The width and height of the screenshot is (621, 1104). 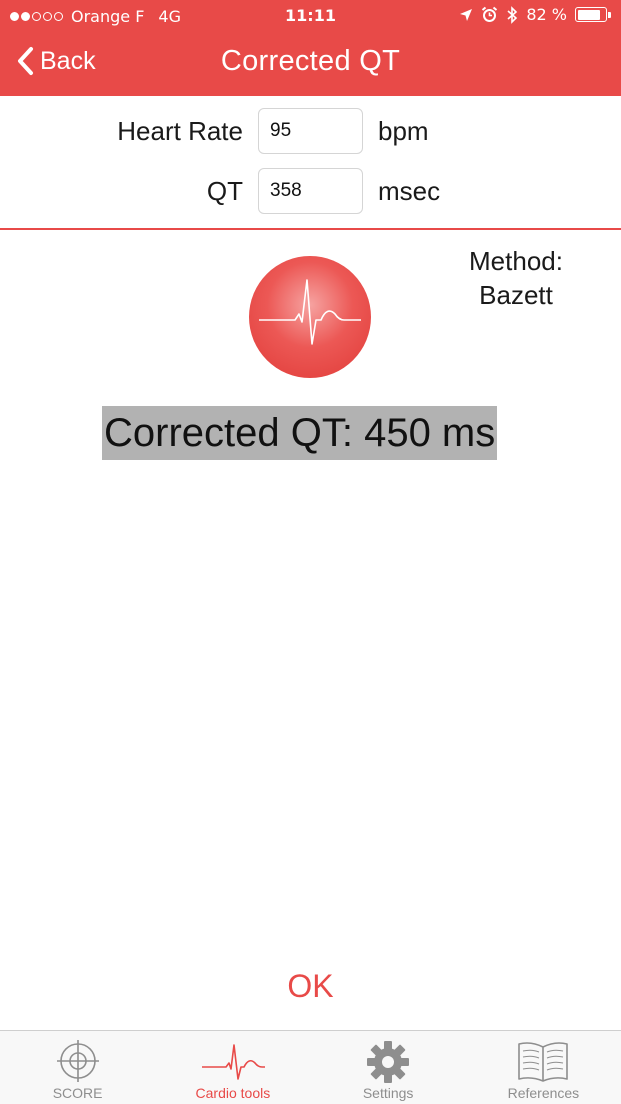 What do you see at coordinates (310, 61) in the screenshot?
I see `page-title: Corrected QT` at bounding box center [310, 61].